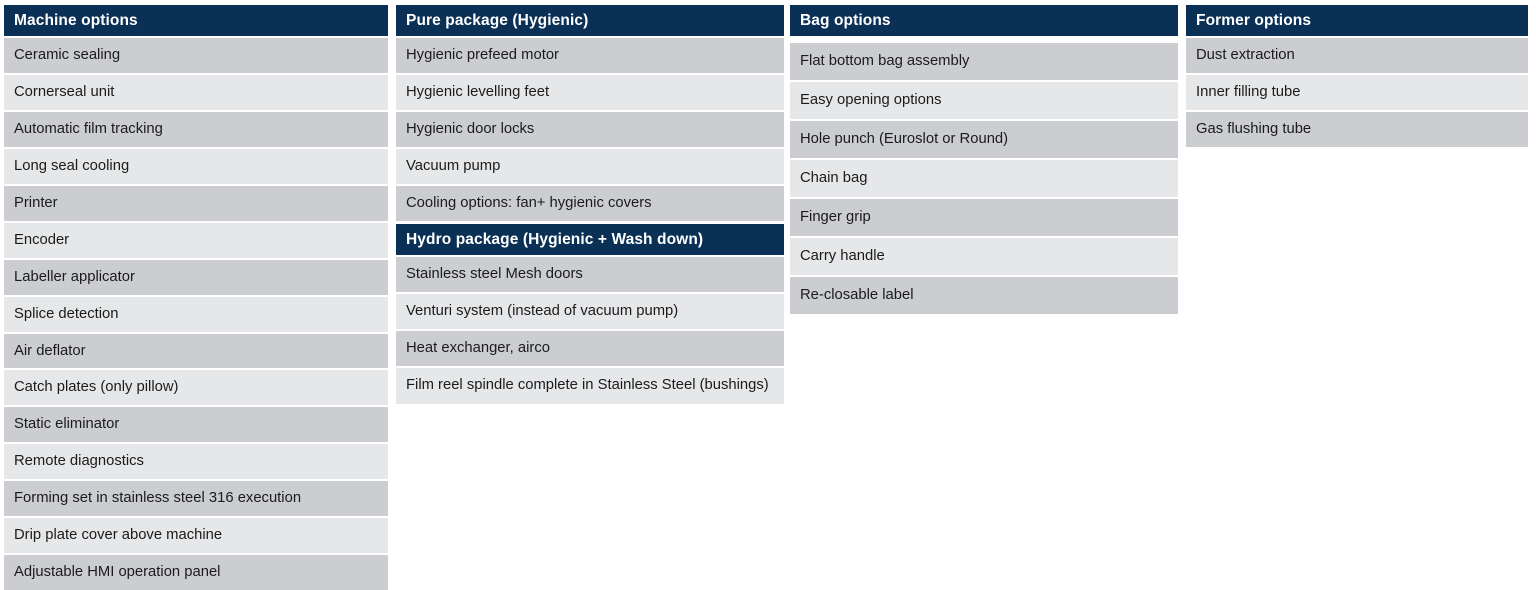  Describe the element at coordinates (984, 139) in the screenshot. I see `list-item: Hole punch (Euroslot or Round)` at that location.